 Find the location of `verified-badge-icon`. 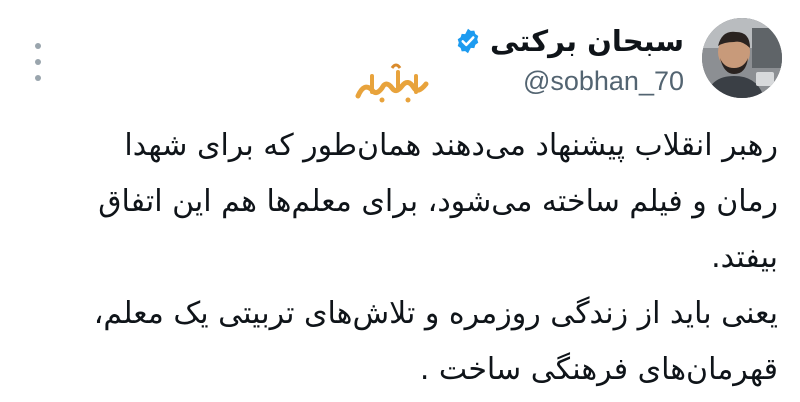

verified-badge-icon is located at coordinates (468, 41).